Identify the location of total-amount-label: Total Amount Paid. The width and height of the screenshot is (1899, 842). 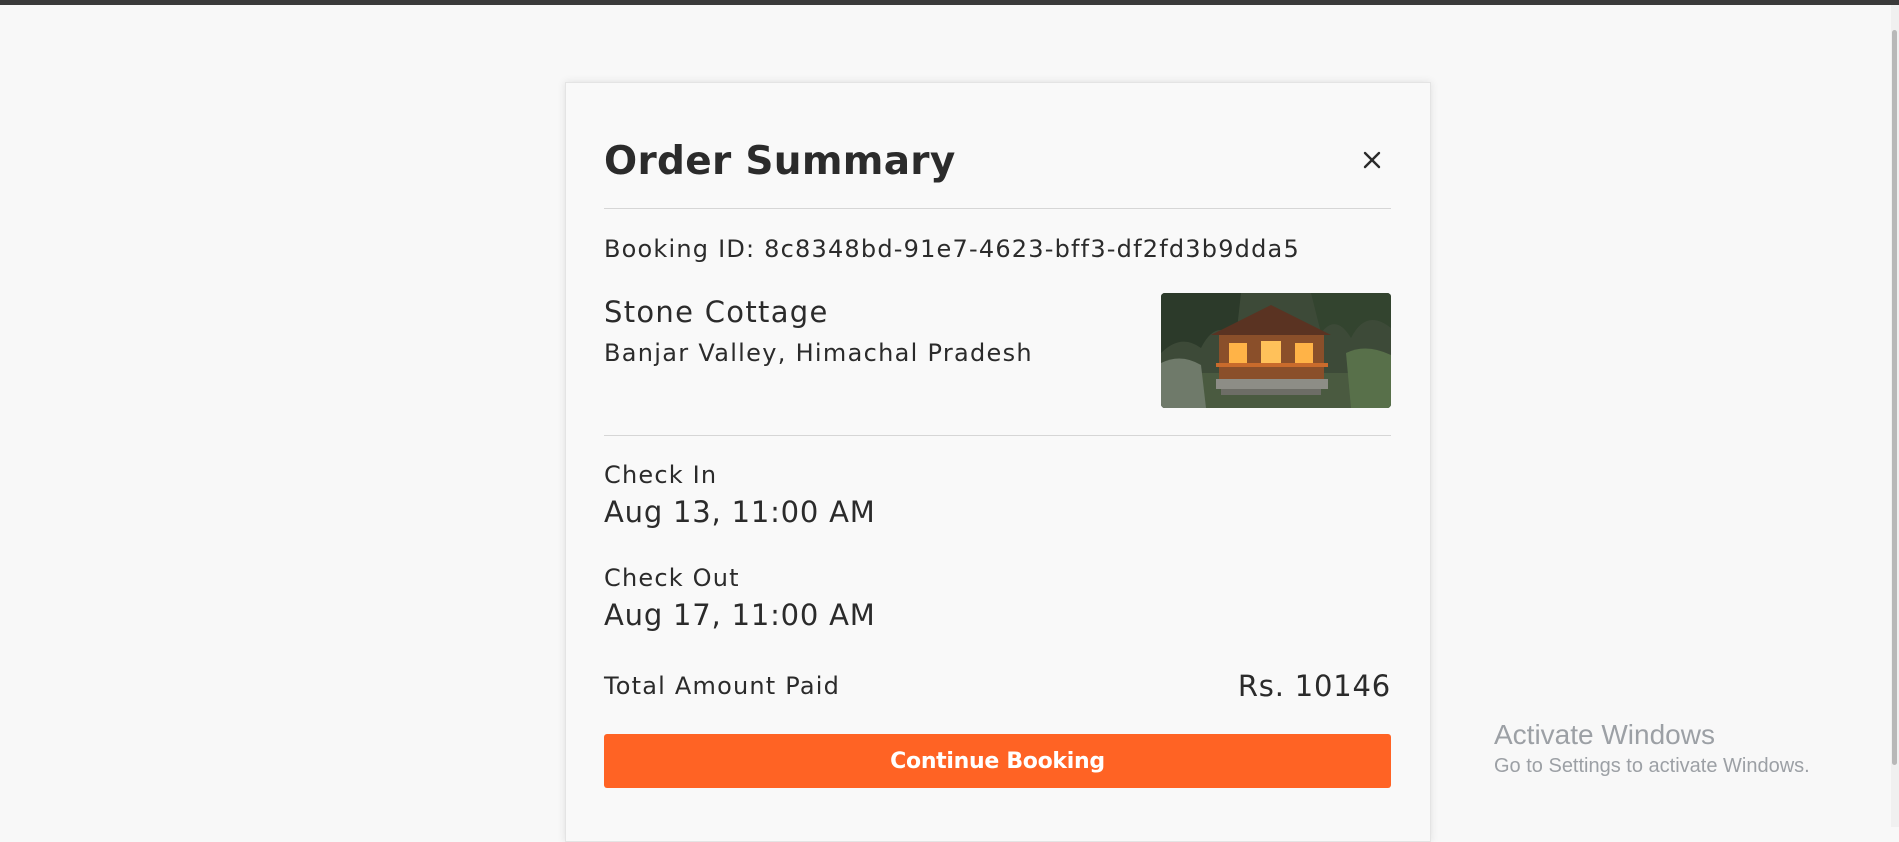
(722, 686).